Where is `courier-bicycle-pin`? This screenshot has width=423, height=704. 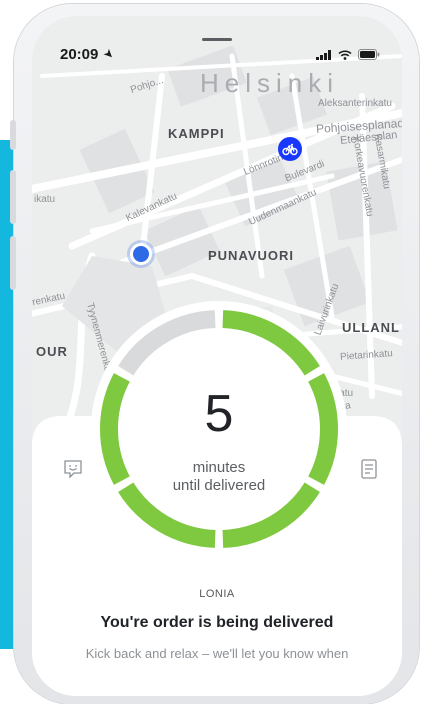 courier-bicycle-pin is located at coordinates (290, 149).